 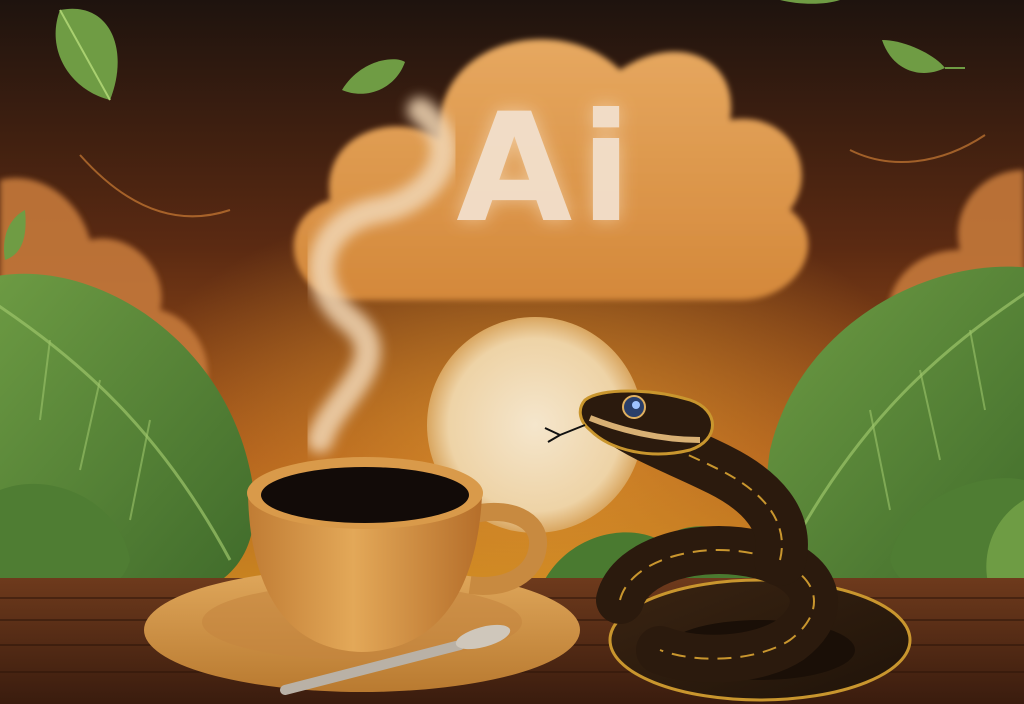 I want to click on coffee-surface, so click(x=365, y=495).